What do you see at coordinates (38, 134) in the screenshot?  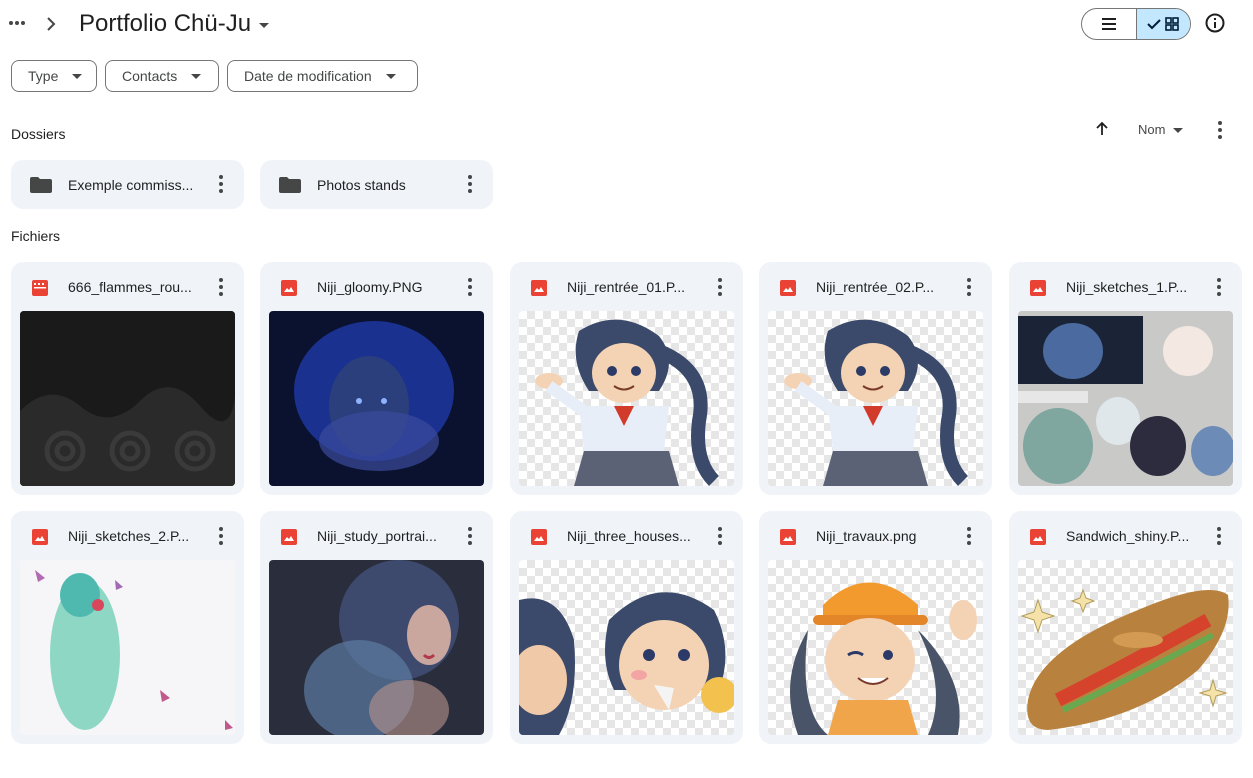 I see `folders-section-label: Dossiers` at bounding box center [38, 134].